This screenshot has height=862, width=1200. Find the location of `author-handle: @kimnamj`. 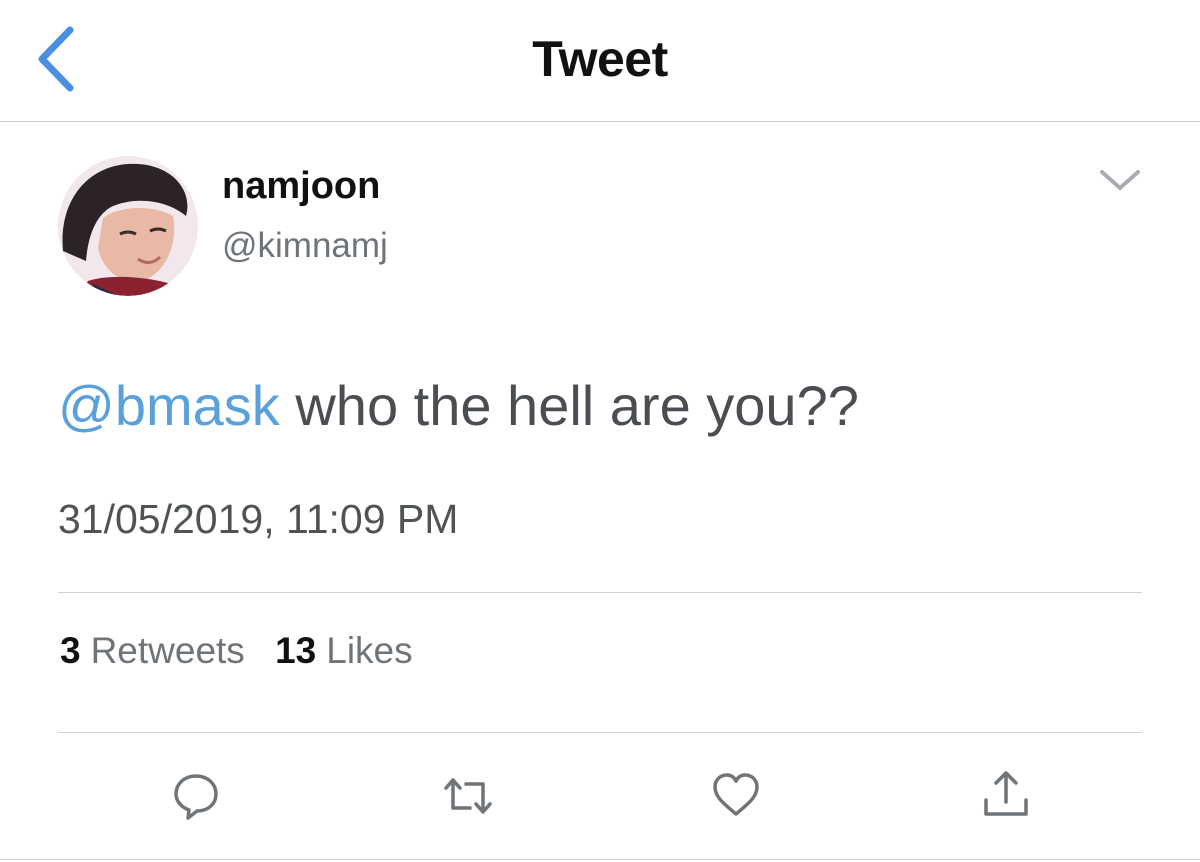

author-handle: @kimnamj is located at coordinates (305, 246).